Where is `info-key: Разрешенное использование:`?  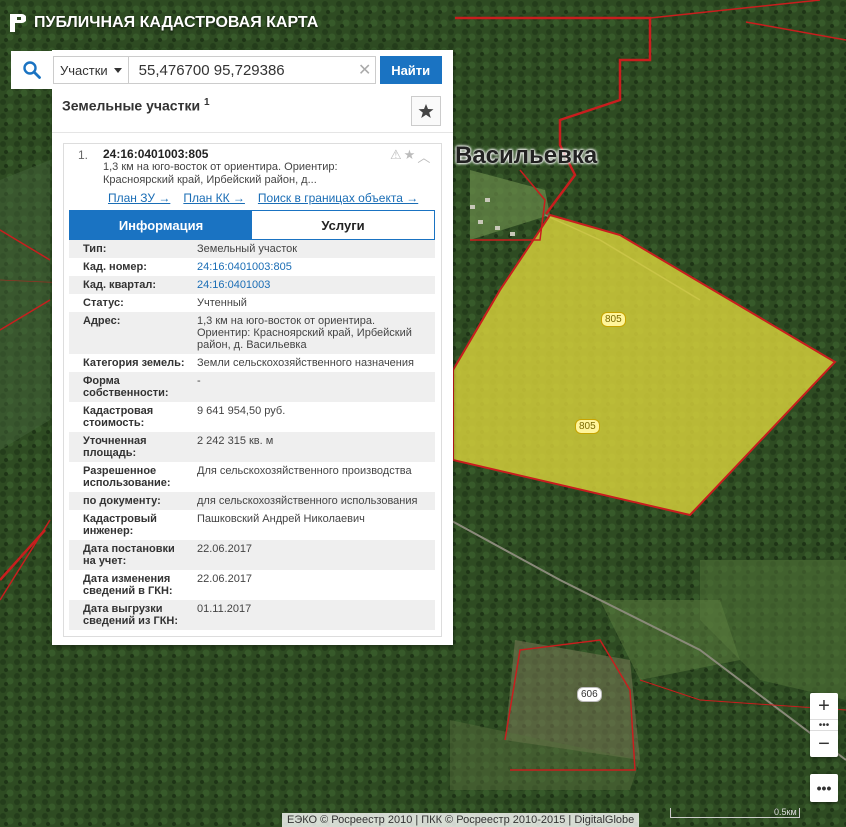
info-key: Разрешенное использование: is located at coordinates (127, 477).